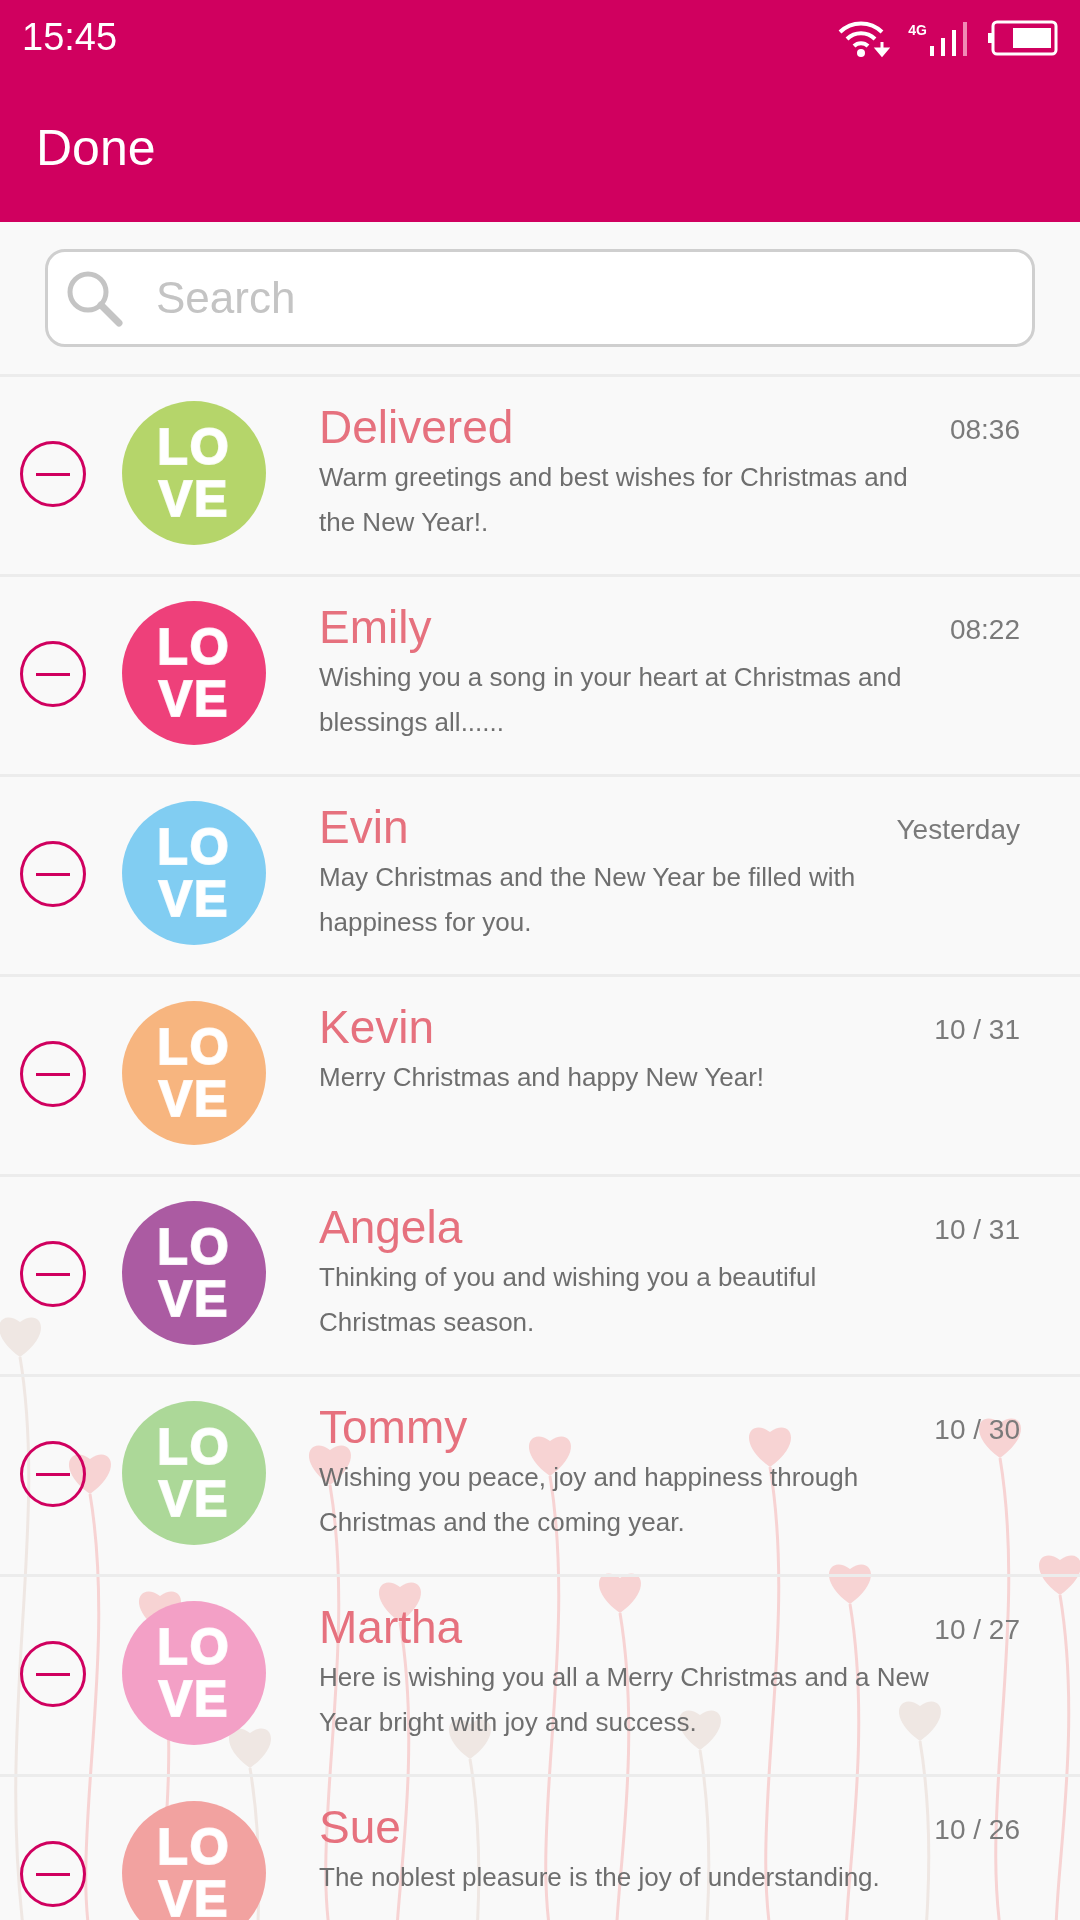 This screenshot has height=1920, width=1080. I want to click on status-time: 15:45, so click(70, 37).